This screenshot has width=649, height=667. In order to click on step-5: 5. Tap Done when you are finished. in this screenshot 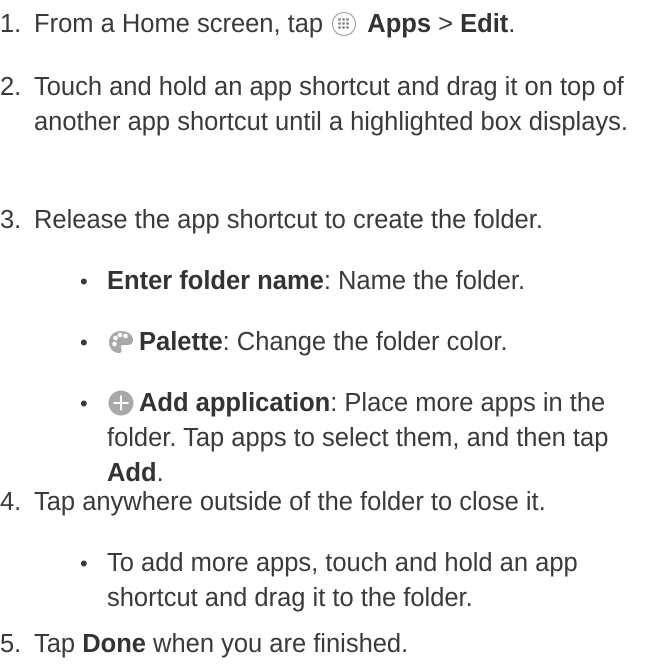, I will do `click(320, 644)`.